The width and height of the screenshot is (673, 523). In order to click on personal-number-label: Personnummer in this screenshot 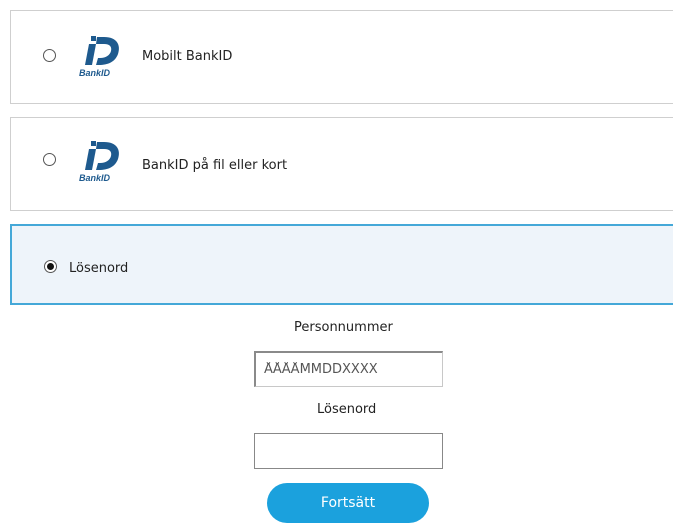, I will do `click(343, 327)`.